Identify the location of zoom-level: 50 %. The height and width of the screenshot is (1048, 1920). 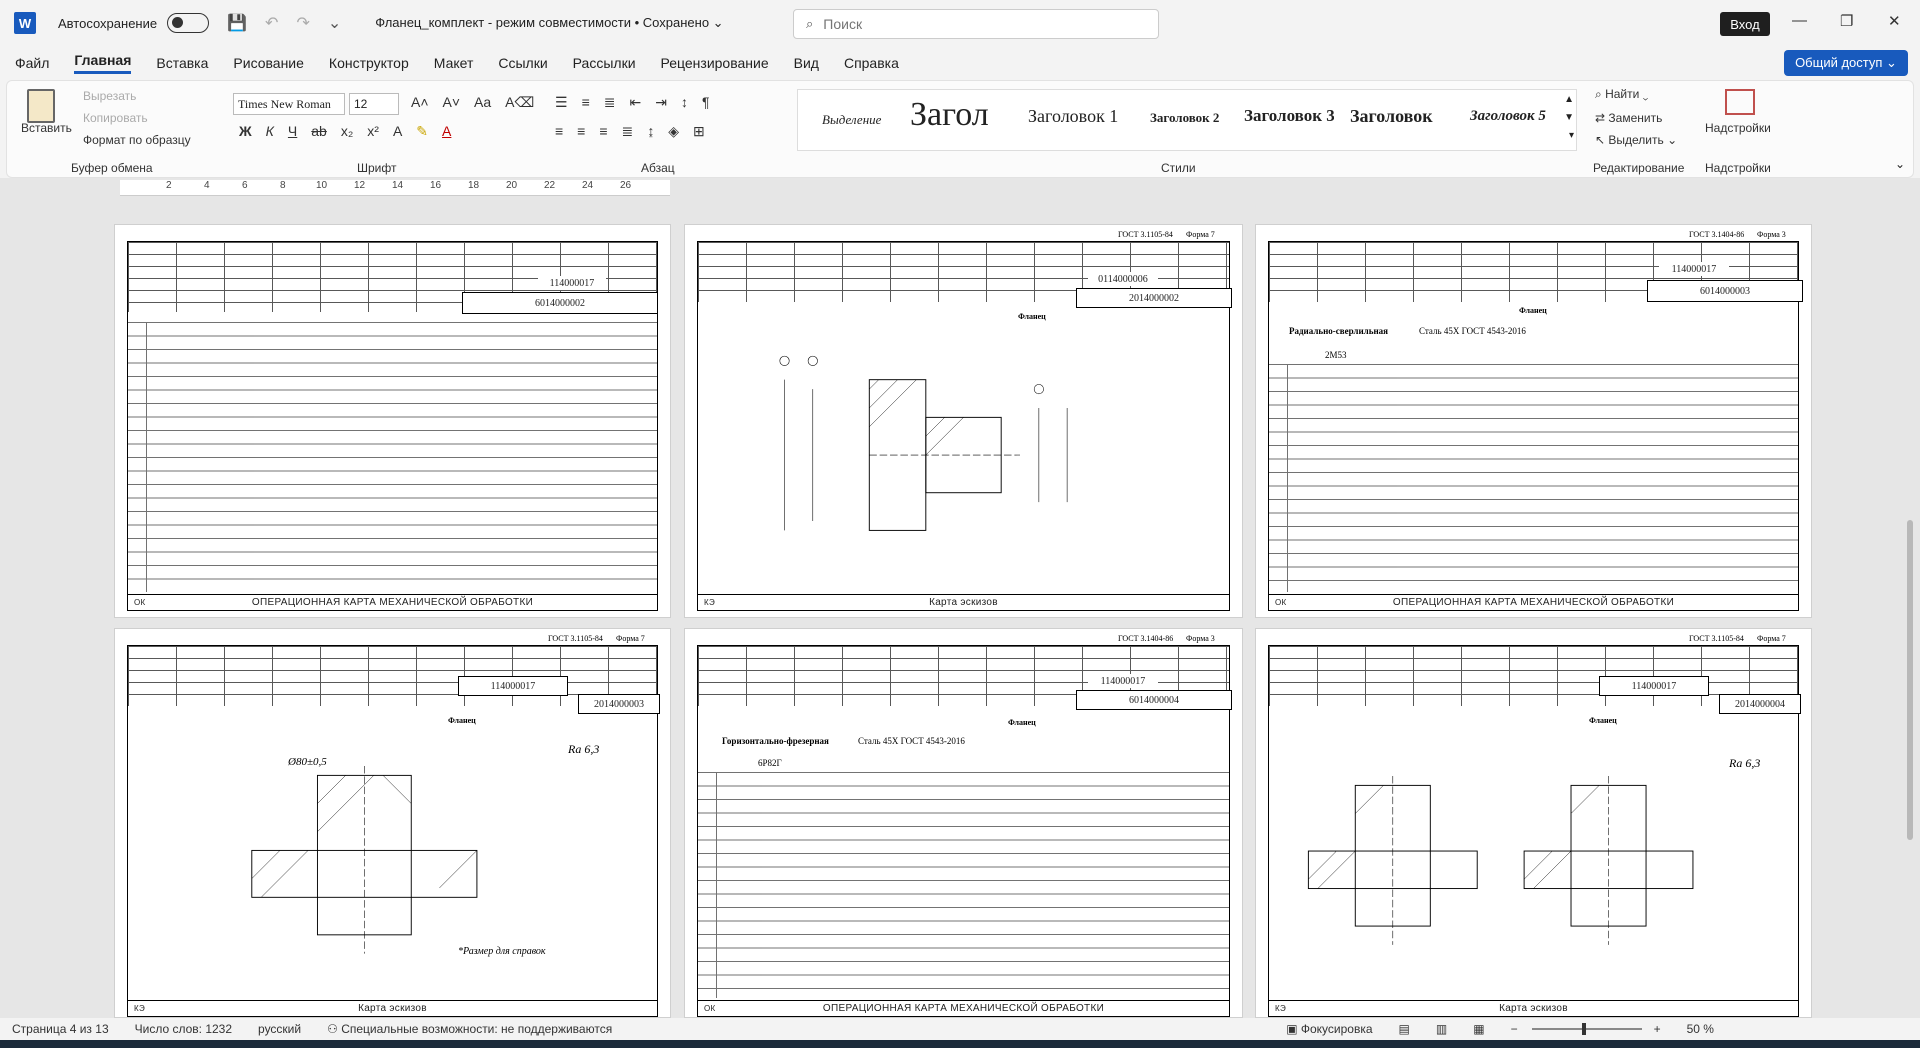
(1700, 1029).